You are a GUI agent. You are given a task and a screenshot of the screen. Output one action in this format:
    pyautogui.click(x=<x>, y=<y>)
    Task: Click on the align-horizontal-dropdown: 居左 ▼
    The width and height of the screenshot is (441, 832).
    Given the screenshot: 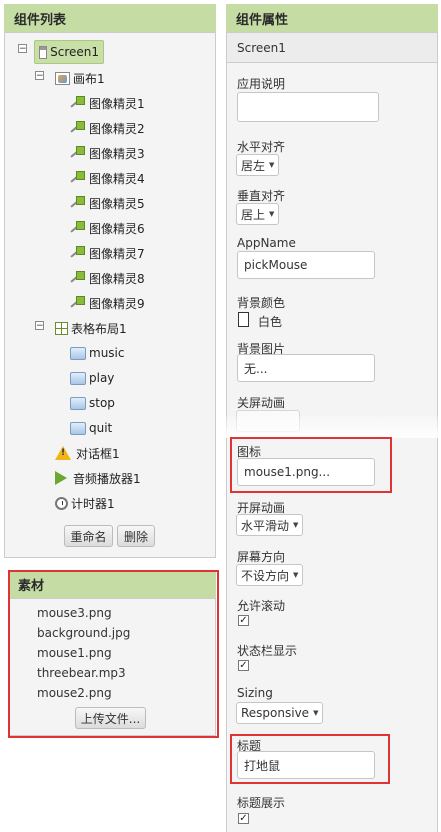 What is the action you would take?
    pyautogui.click(x=258, y=165)
    